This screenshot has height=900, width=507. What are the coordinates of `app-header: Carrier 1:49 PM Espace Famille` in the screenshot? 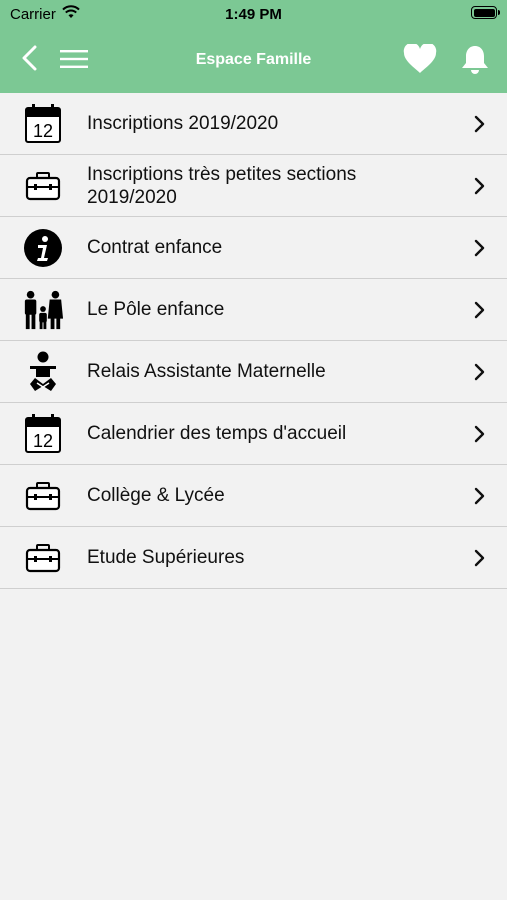 It's located at (253, 46).